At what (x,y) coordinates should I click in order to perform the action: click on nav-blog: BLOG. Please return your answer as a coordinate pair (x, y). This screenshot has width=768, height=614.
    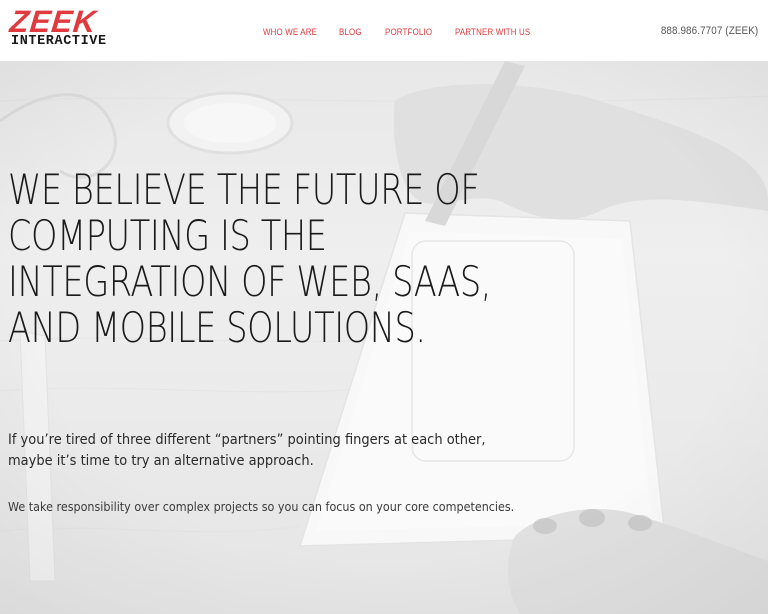
    Looking at the image, I should click on (350, 32).